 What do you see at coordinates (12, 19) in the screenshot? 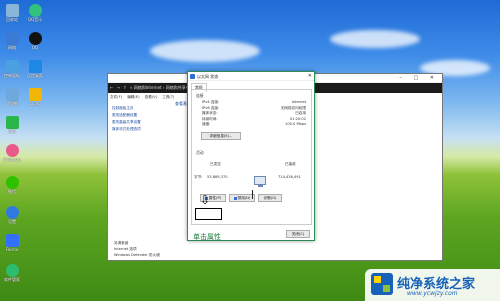
I see `desktop-icon-label: 回收站` at bounding box center [12, 19].